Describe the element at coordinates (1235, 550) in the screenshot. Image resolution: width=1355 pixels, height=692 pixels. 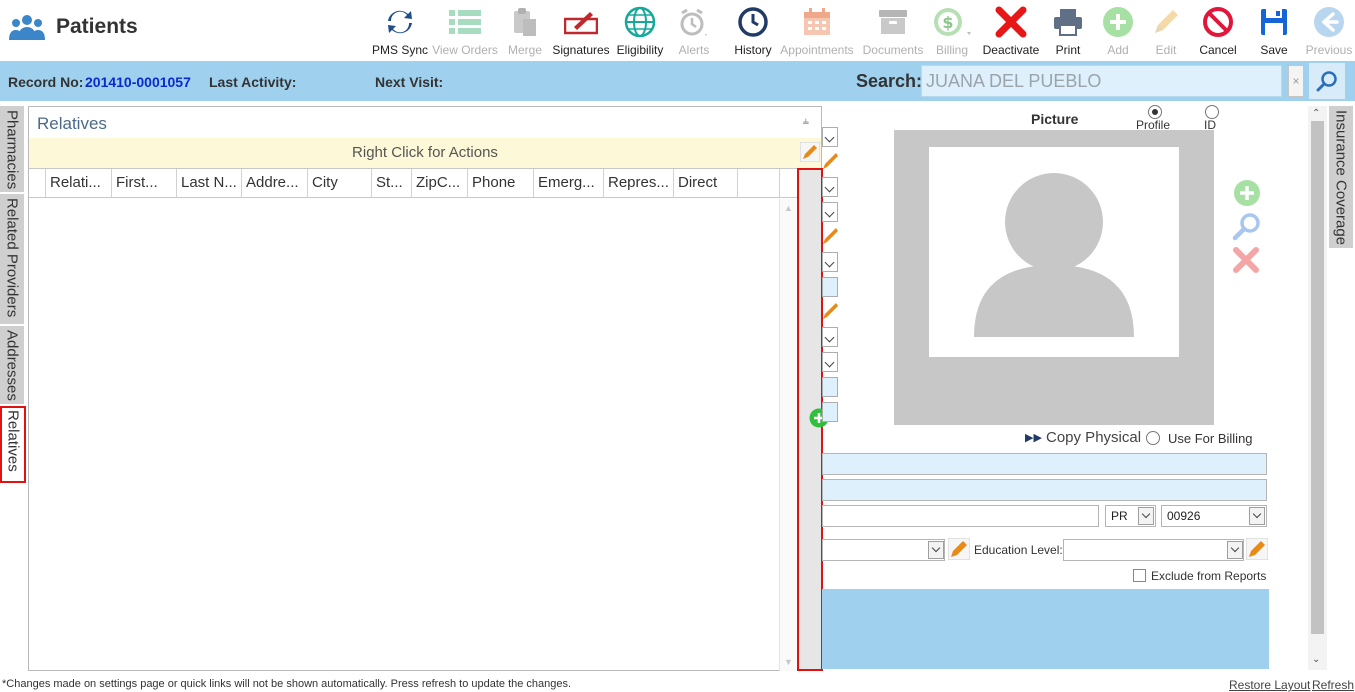
I see `education-dropdown-button` at that location.